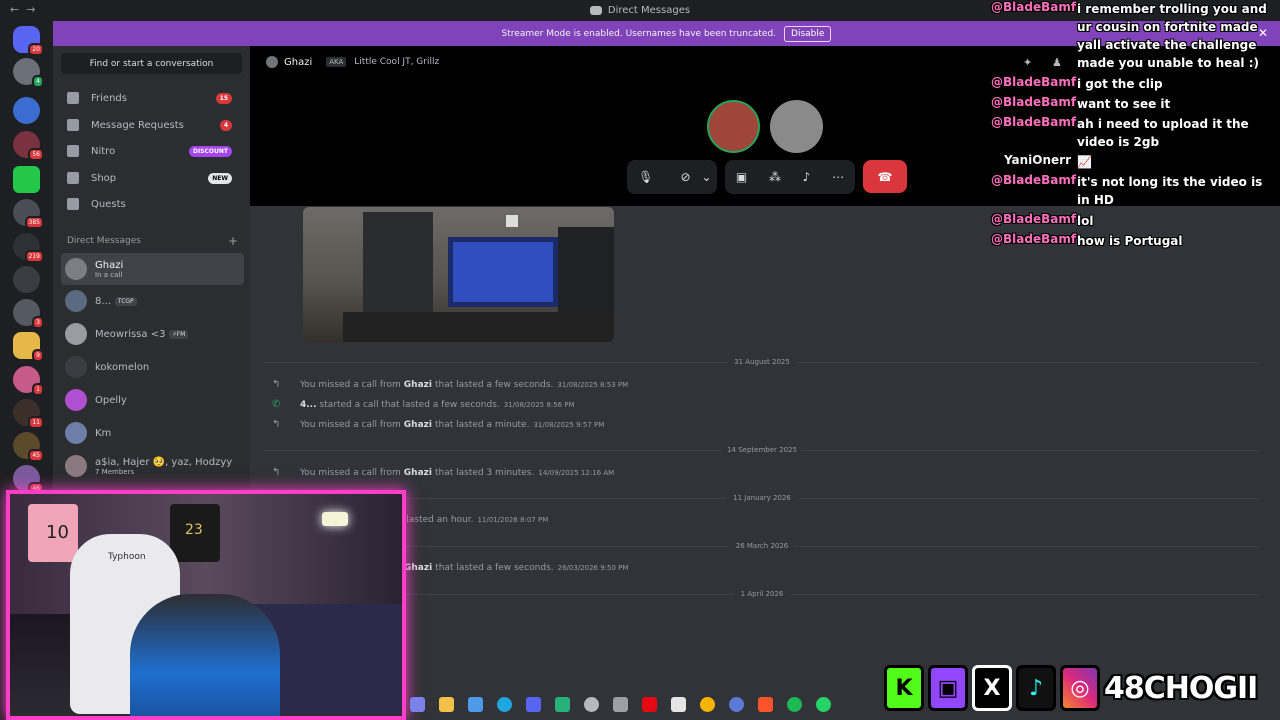 The height and width of the screenshot is (720, 1280). Describe the element at coordinates (645, 177) in the screenshot. I see `microphone-icon: 🎙` at that location.